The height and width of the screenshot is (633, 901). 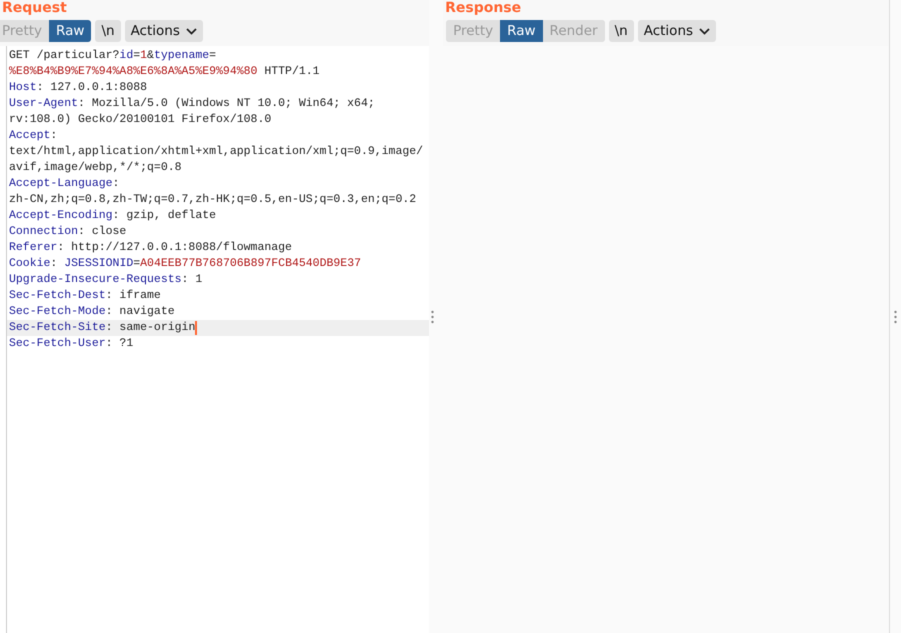 I want to click on code-text: id, so click(x=126, y=56).